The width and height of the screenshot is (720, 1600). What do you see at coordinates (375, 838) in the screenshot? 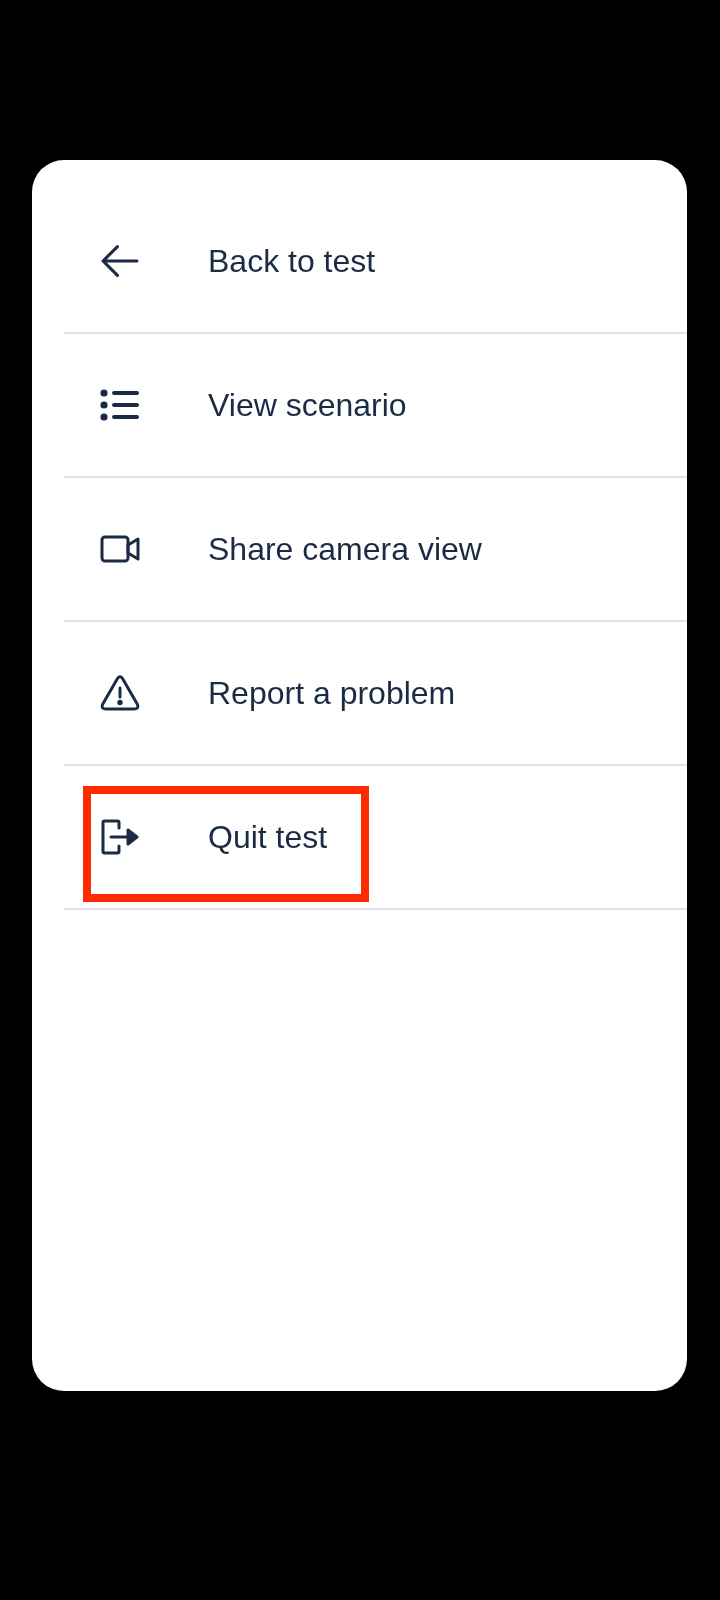
I see `menu-item: Quit test` at bounding box center [375, 838].